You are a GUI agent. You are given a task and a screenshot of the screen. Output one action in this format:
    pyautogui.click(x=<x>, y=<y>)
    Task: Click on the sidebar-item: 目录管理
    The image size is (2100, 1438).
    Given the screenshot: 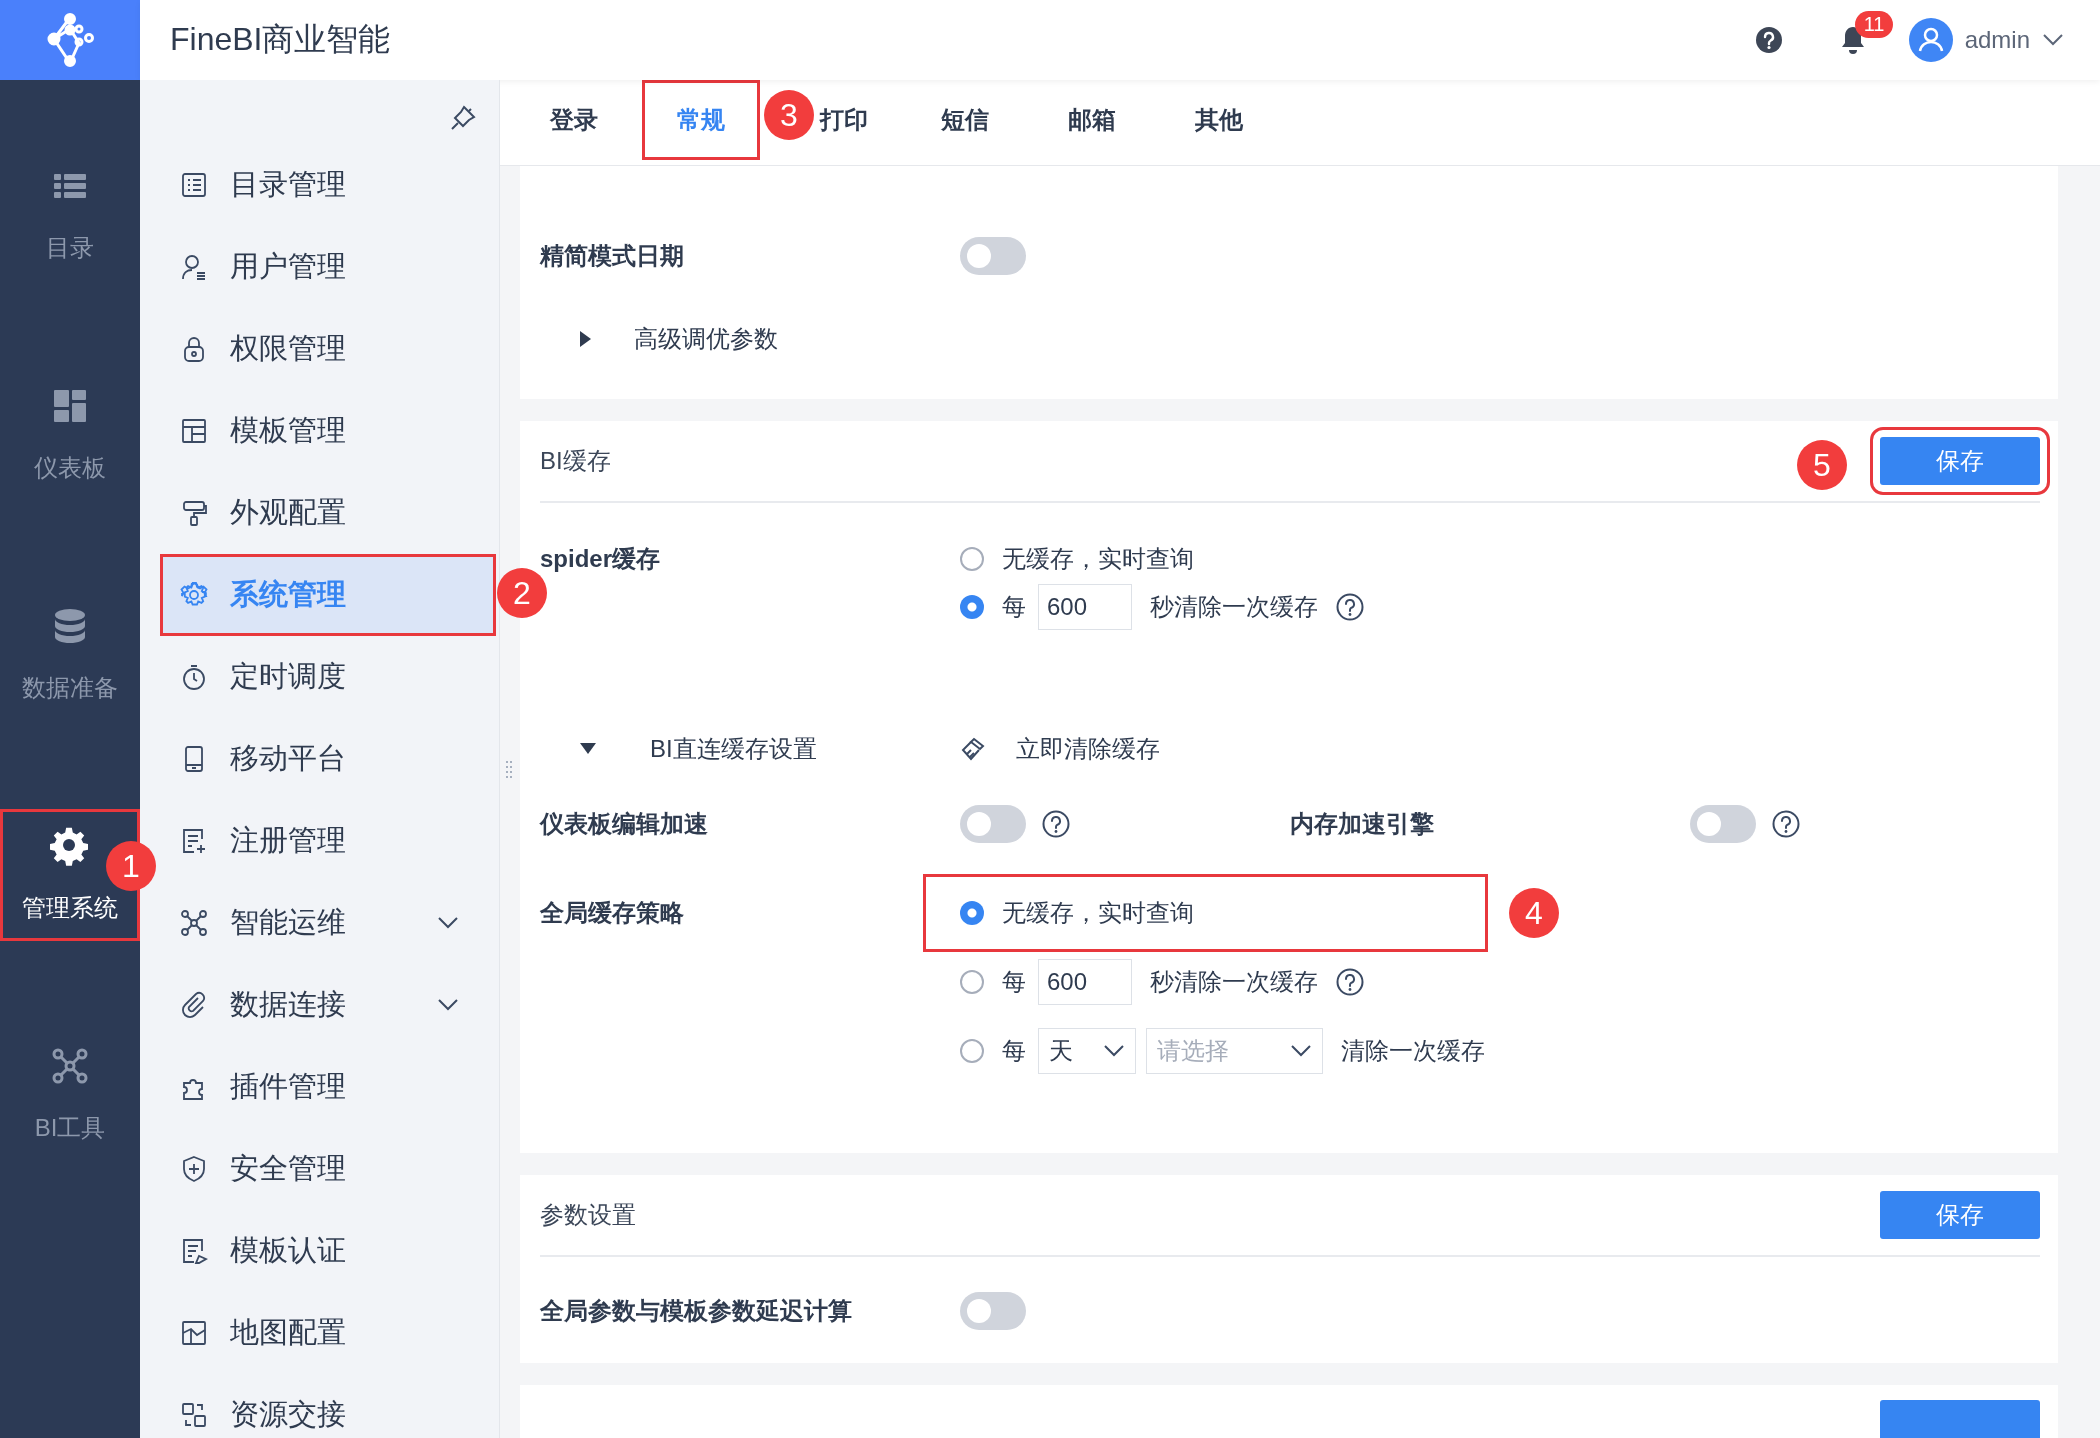 What is the action you would take?
    pyautogui.click(x=329, y=185)
    